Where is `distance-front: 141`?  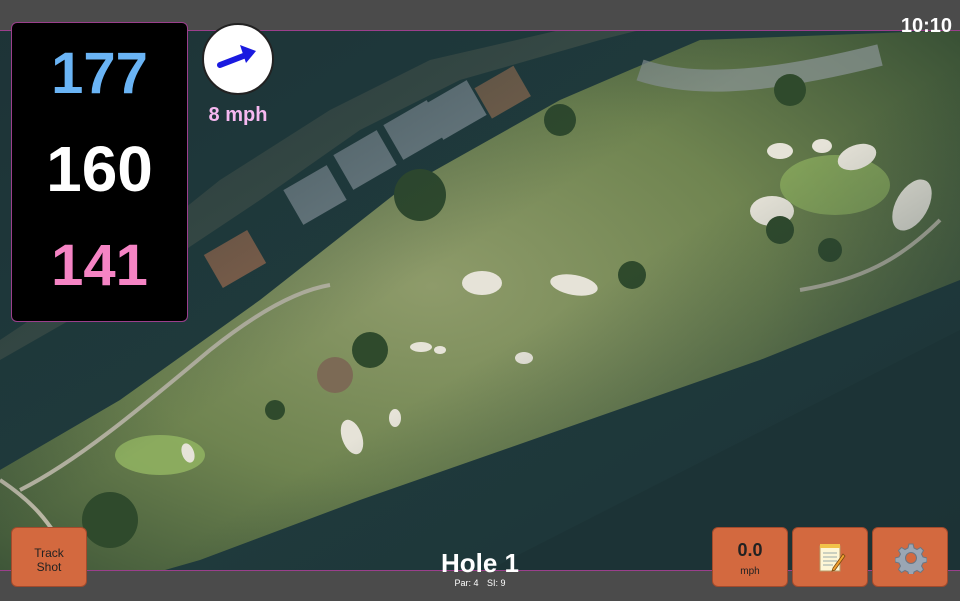
distance-front: 141 is located at coordinates (99, 265).